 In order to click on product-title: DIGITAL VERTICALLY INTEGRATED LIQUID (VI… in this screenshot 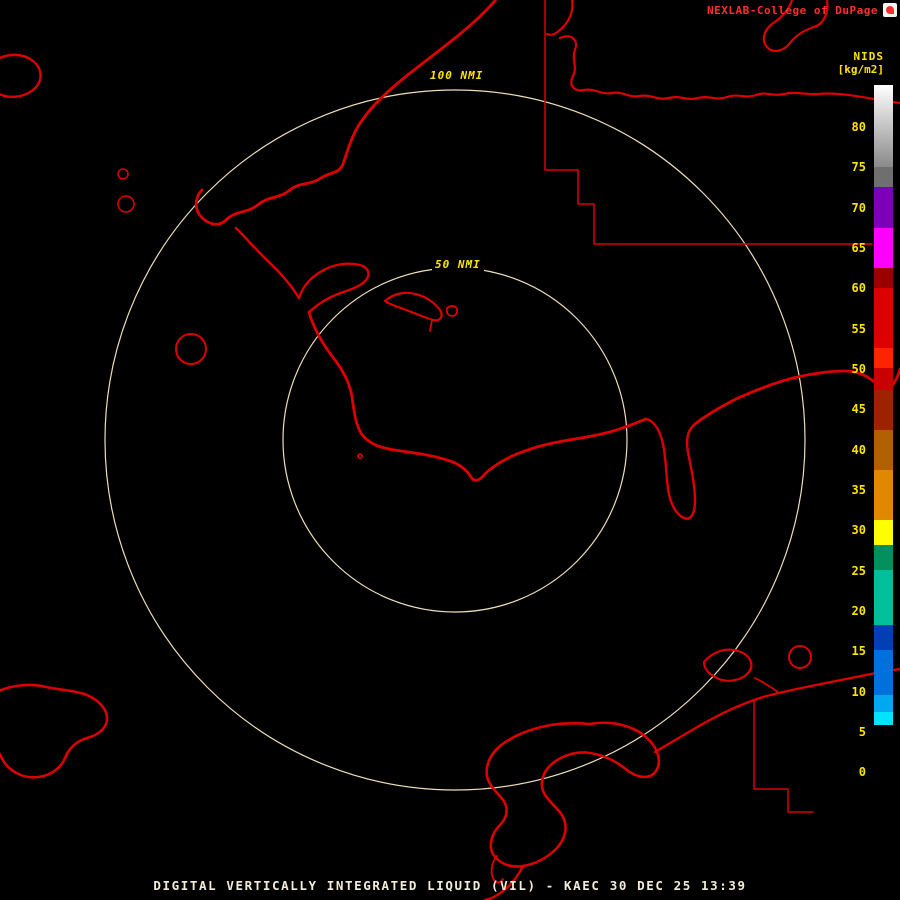, I will do `click(450, 885)`.